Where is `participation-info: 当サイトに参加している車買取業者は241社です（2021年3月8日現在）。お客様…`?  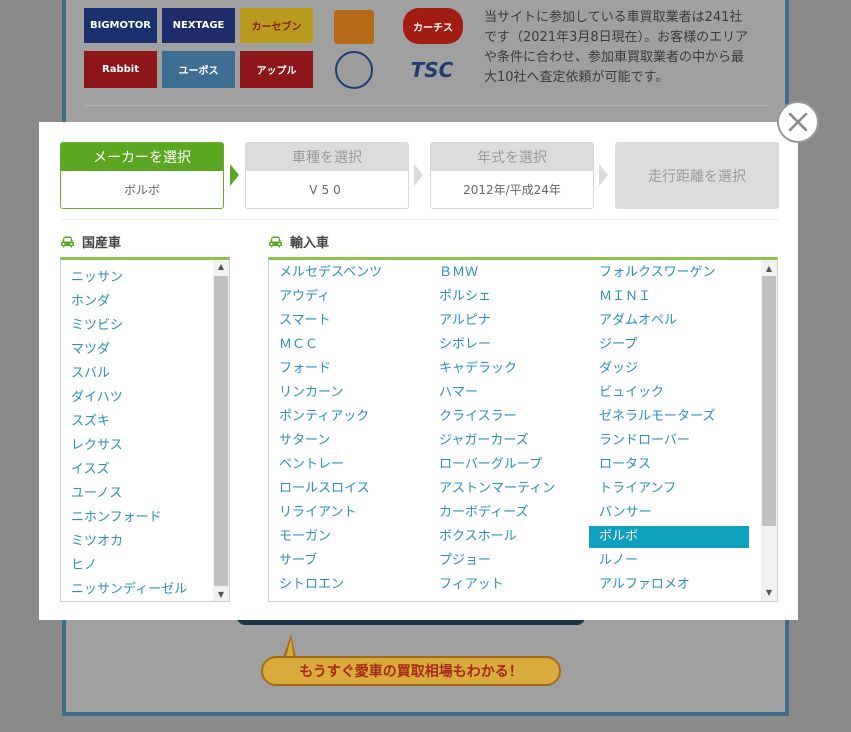
participation-info: 当サイトに参加している車買取業者は241社です（2021年3月8日現在）。お客様… is located at coordinates (616, 47).